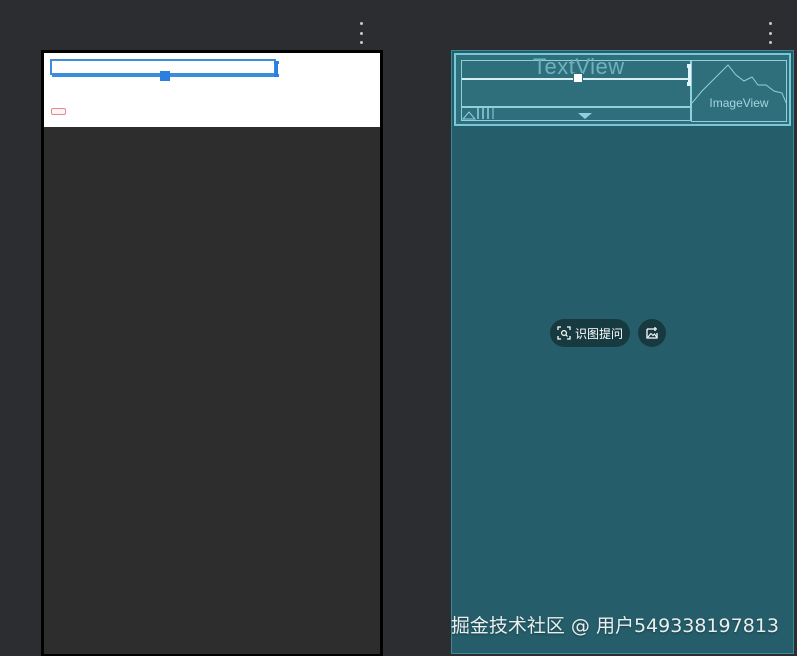 The image size is (797, 656). I want to click on image-edit-icon, so click(652, 333).